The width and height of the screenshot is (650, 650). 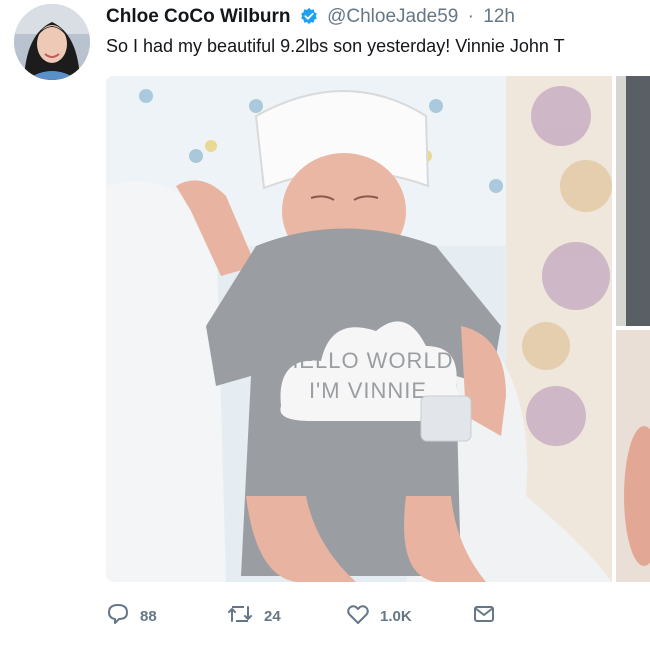 What do you see at coordinates (396, 616) in the screenshot?
I see `like-count: 1.0K` at bounding box center [396, 616].